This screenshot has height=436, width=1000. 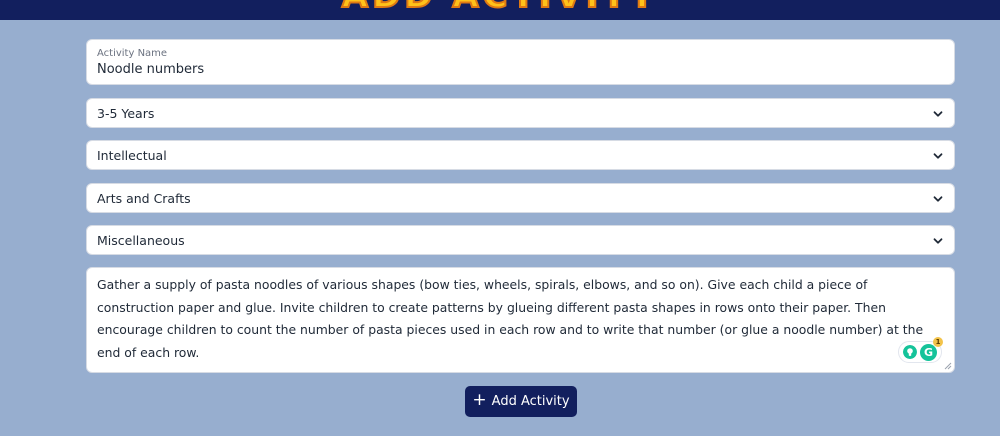 I want to click on activity-name-label: Activity Name, so click(x=132, y=53).